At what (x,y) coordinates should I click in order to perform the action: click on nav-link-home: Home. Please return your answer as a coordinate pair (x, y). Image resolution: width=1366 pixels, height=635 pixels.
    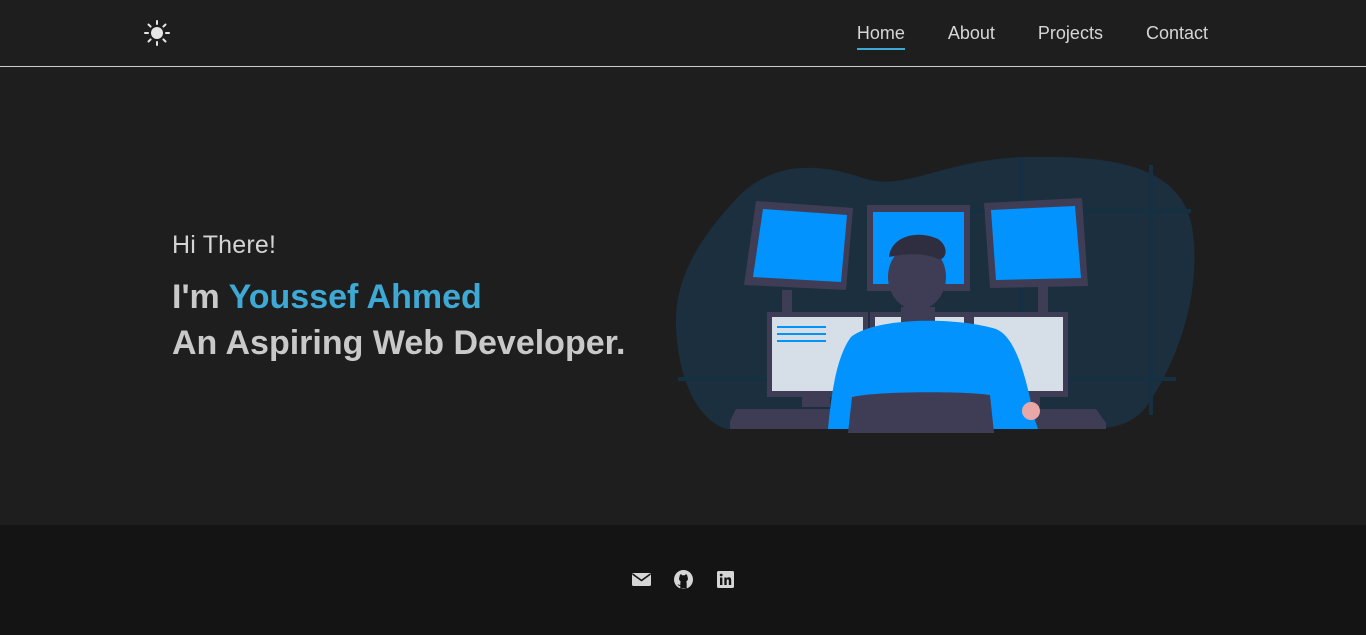
    Looking at the image, I should click on (881, 33).